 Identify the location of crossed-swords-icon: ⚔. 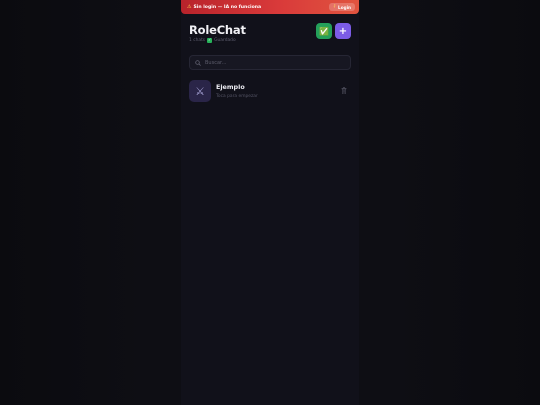
(200, 91).